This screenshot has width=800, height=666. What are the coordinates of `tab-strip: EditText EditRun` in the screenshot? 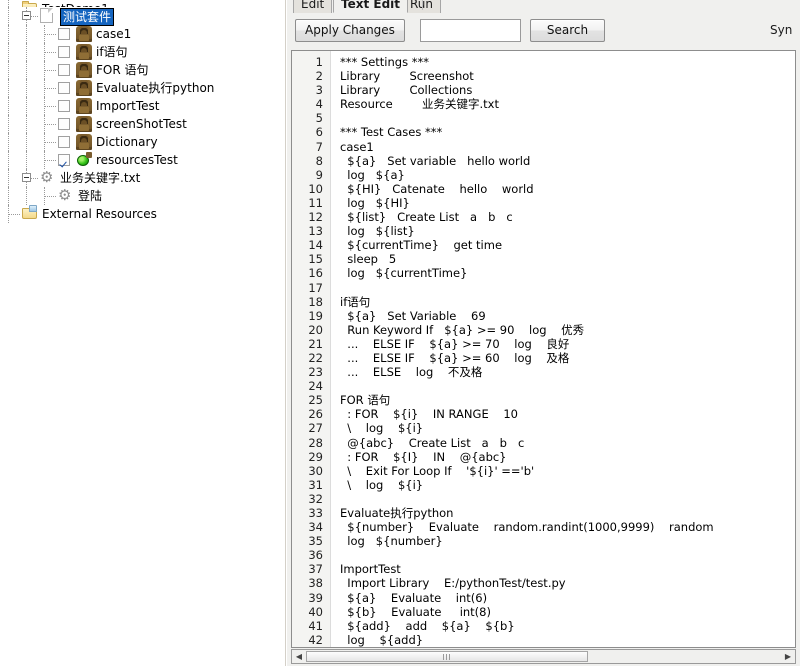 It's located at (543, 7).